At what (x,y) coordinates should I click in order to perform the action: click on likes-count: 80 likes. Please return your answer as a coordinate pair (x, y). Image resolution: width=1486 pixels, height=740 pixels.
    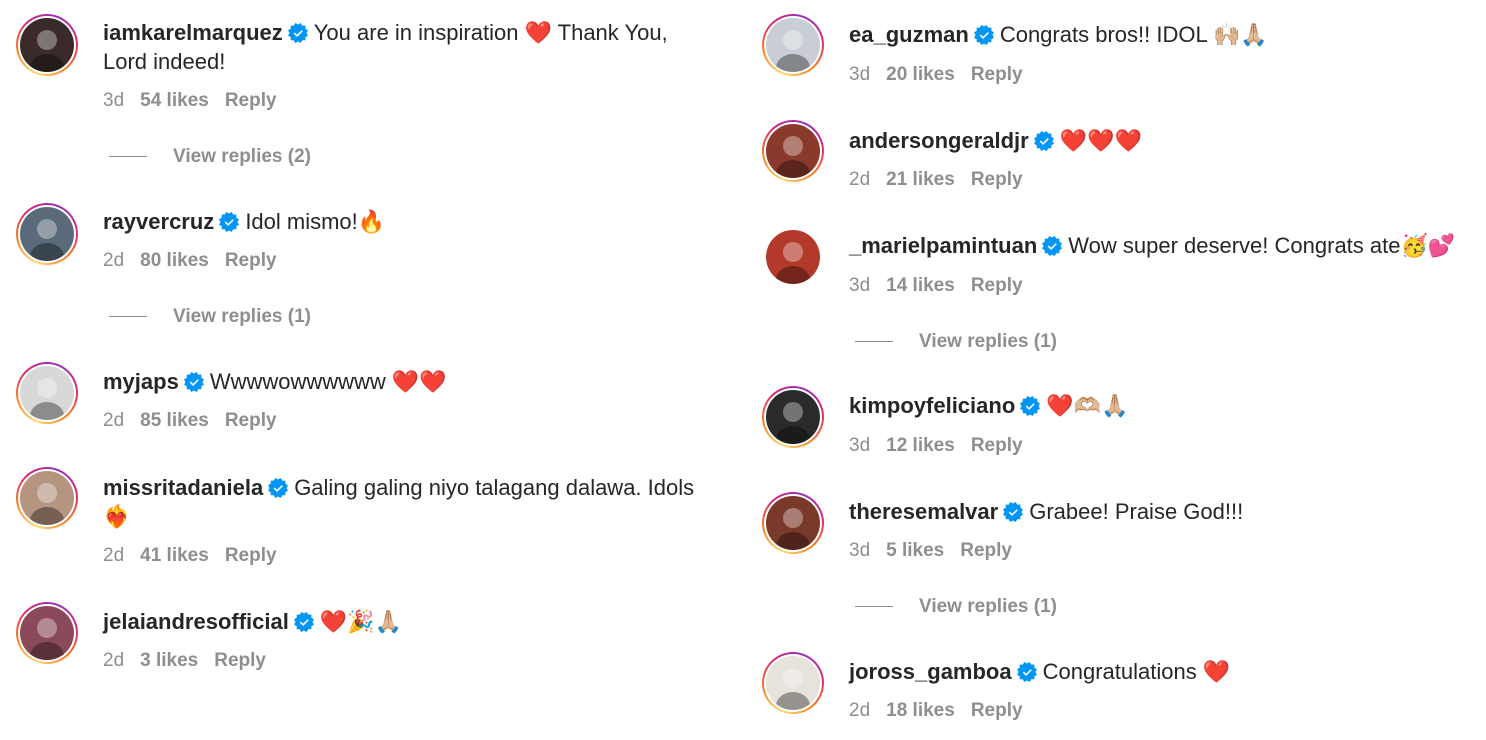
    Looking at the image, I should click on (174, 260).